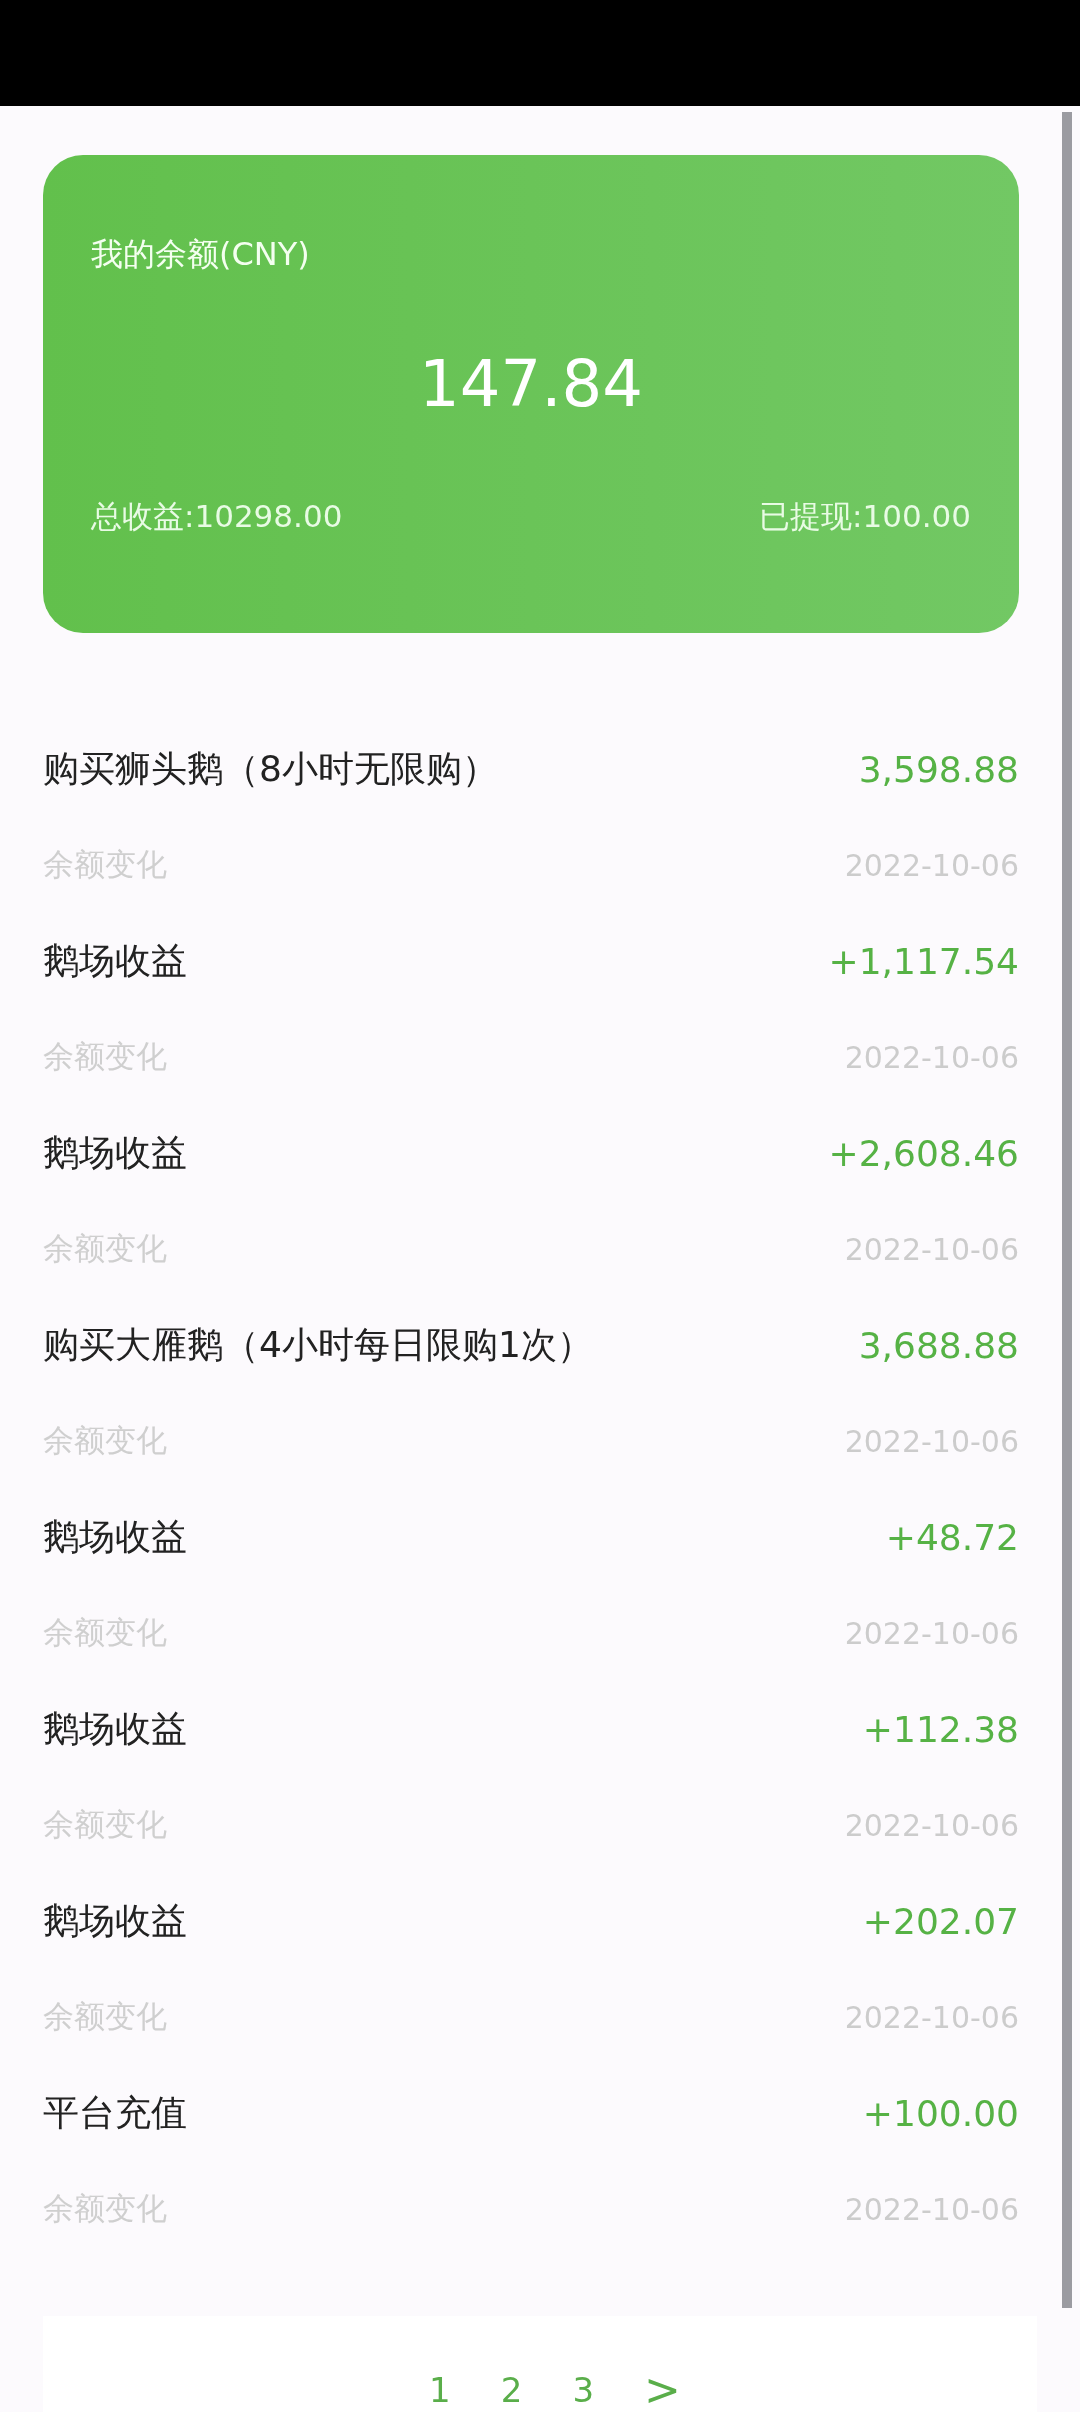 This screenshot has width=1080, height=2412. Describe the element at coordinates (923, 1153) in the screenshot. I see `transaction-amount: +2,608.46` at that location.